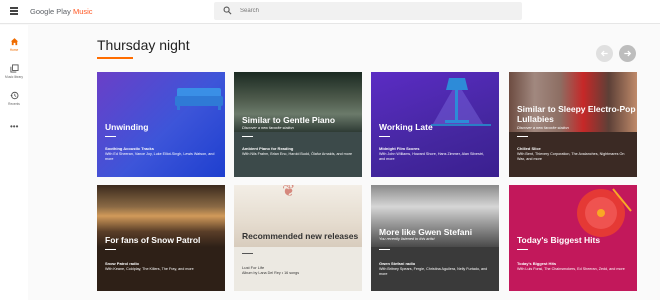 This screenshot has width=660, height=300. I want to click on sidebar-item-label: Home, so click(14, 50).